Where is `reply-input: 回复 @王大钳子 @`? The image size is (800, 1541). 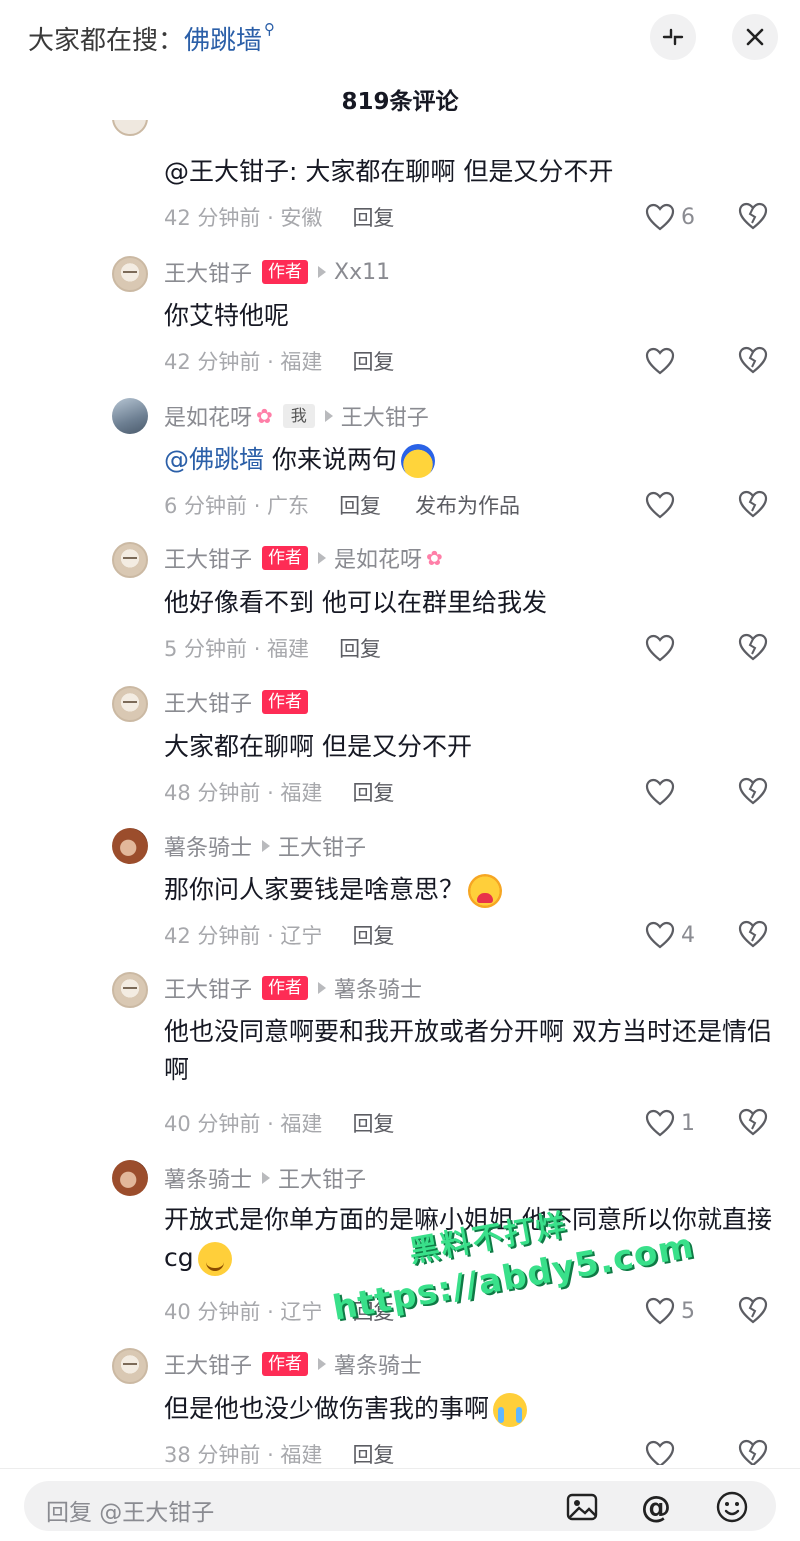 reply-input: 回复 @王大钳子 @ is located at coordinates (400, 1506).